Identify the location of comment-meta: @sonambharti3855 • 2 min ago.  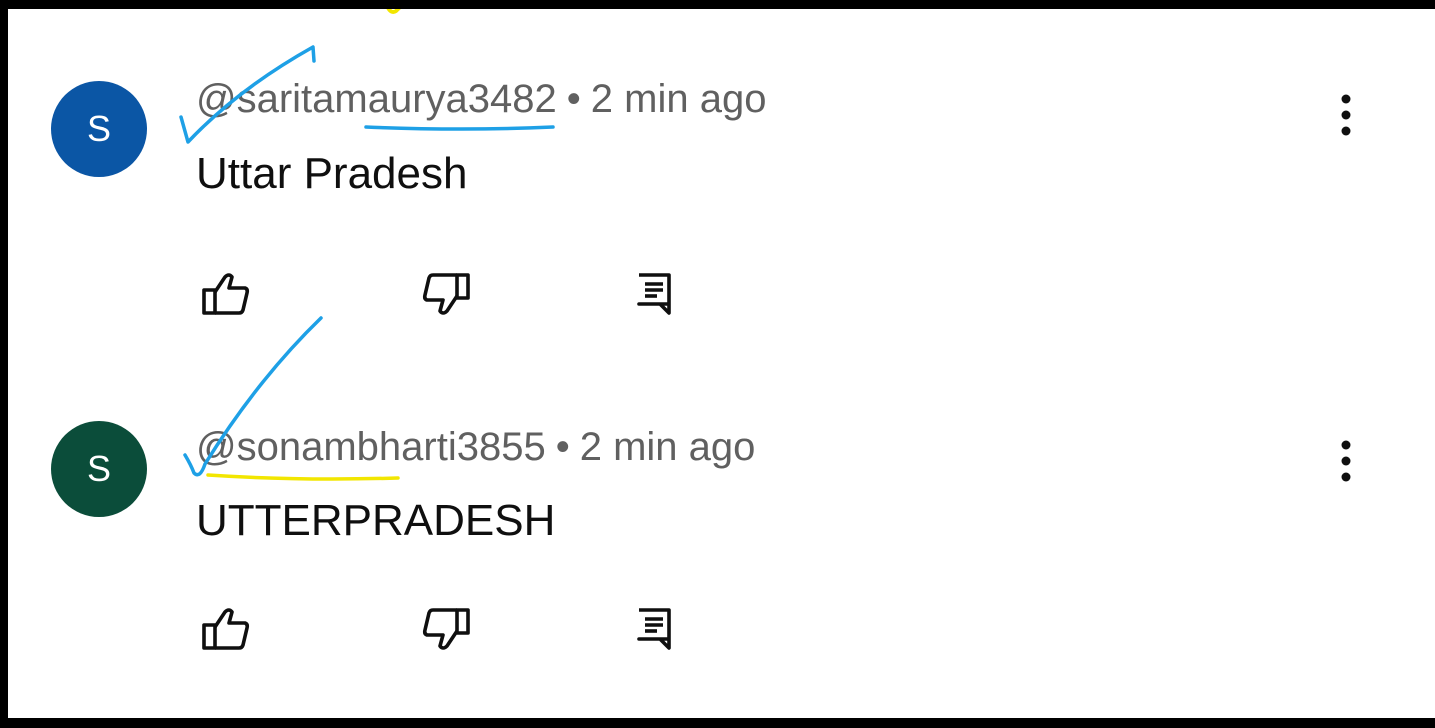
(475, 447).